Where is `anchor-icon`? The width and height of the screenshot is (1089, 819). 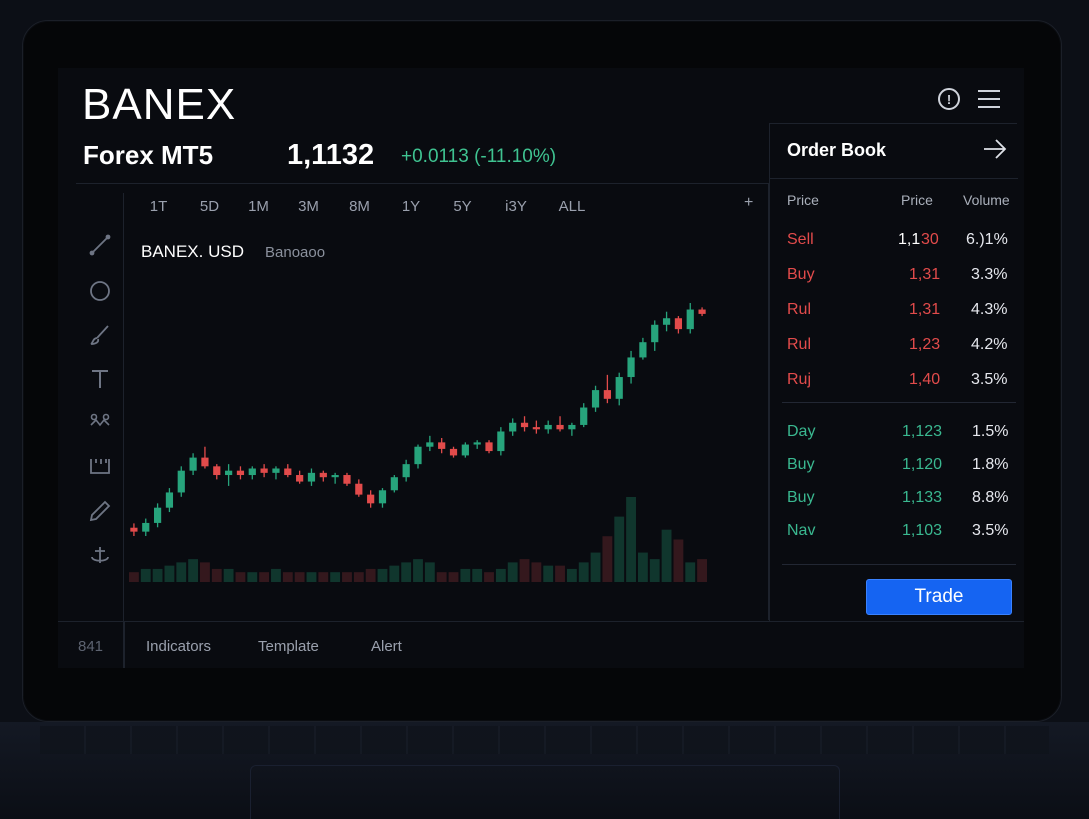
anchor-icon is located at coordinates (100, 555).